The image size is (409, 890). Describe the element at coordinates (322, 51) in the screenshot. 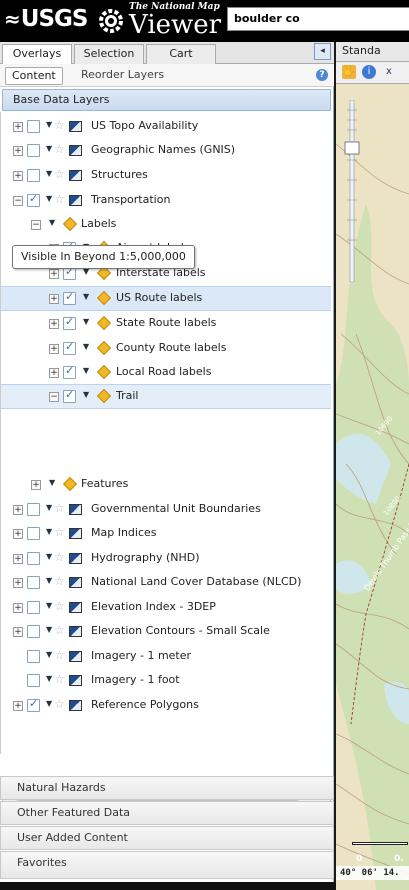

I see `collapse-panel-button: ◂` at that location.